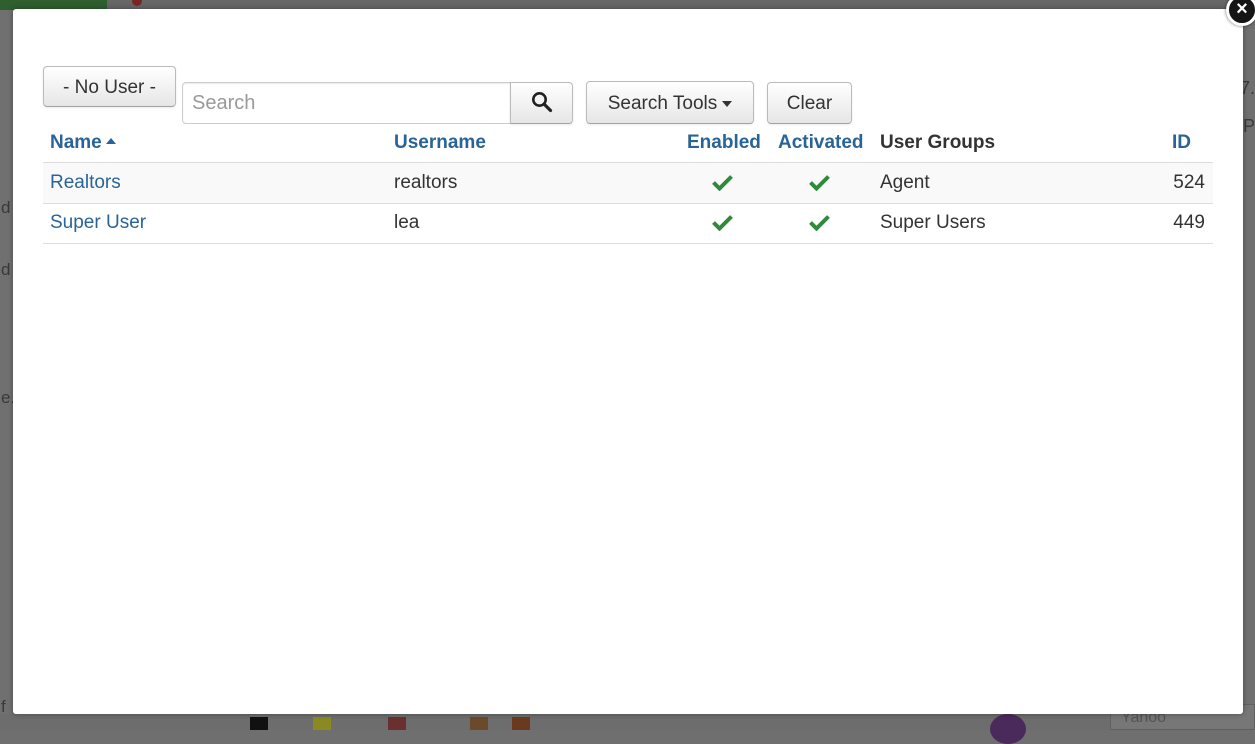  I want to click on user-id-cell: 524, so click(1189, 182).